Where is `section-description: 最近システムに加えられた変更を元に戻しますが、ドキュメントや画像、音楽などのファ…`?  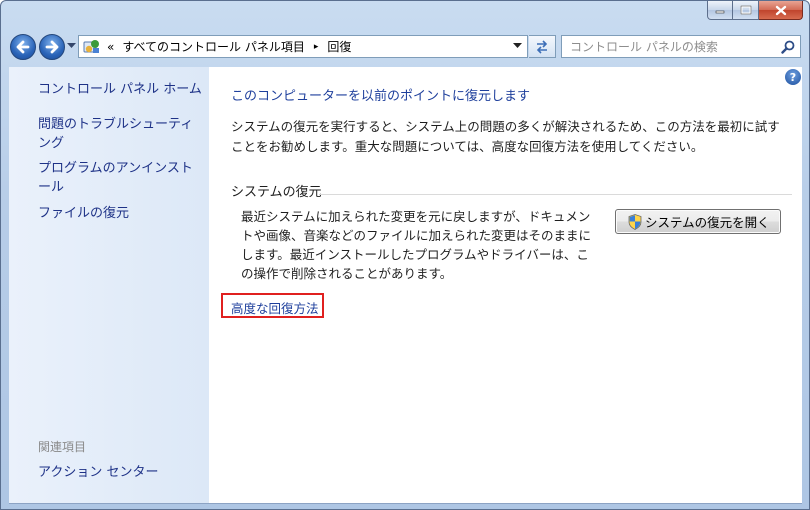
section-description: 最近システムに加えられた変更を元に戻しますが、ドキュメントや画像、音楽などのファ… is located at coordinates (416, 245).